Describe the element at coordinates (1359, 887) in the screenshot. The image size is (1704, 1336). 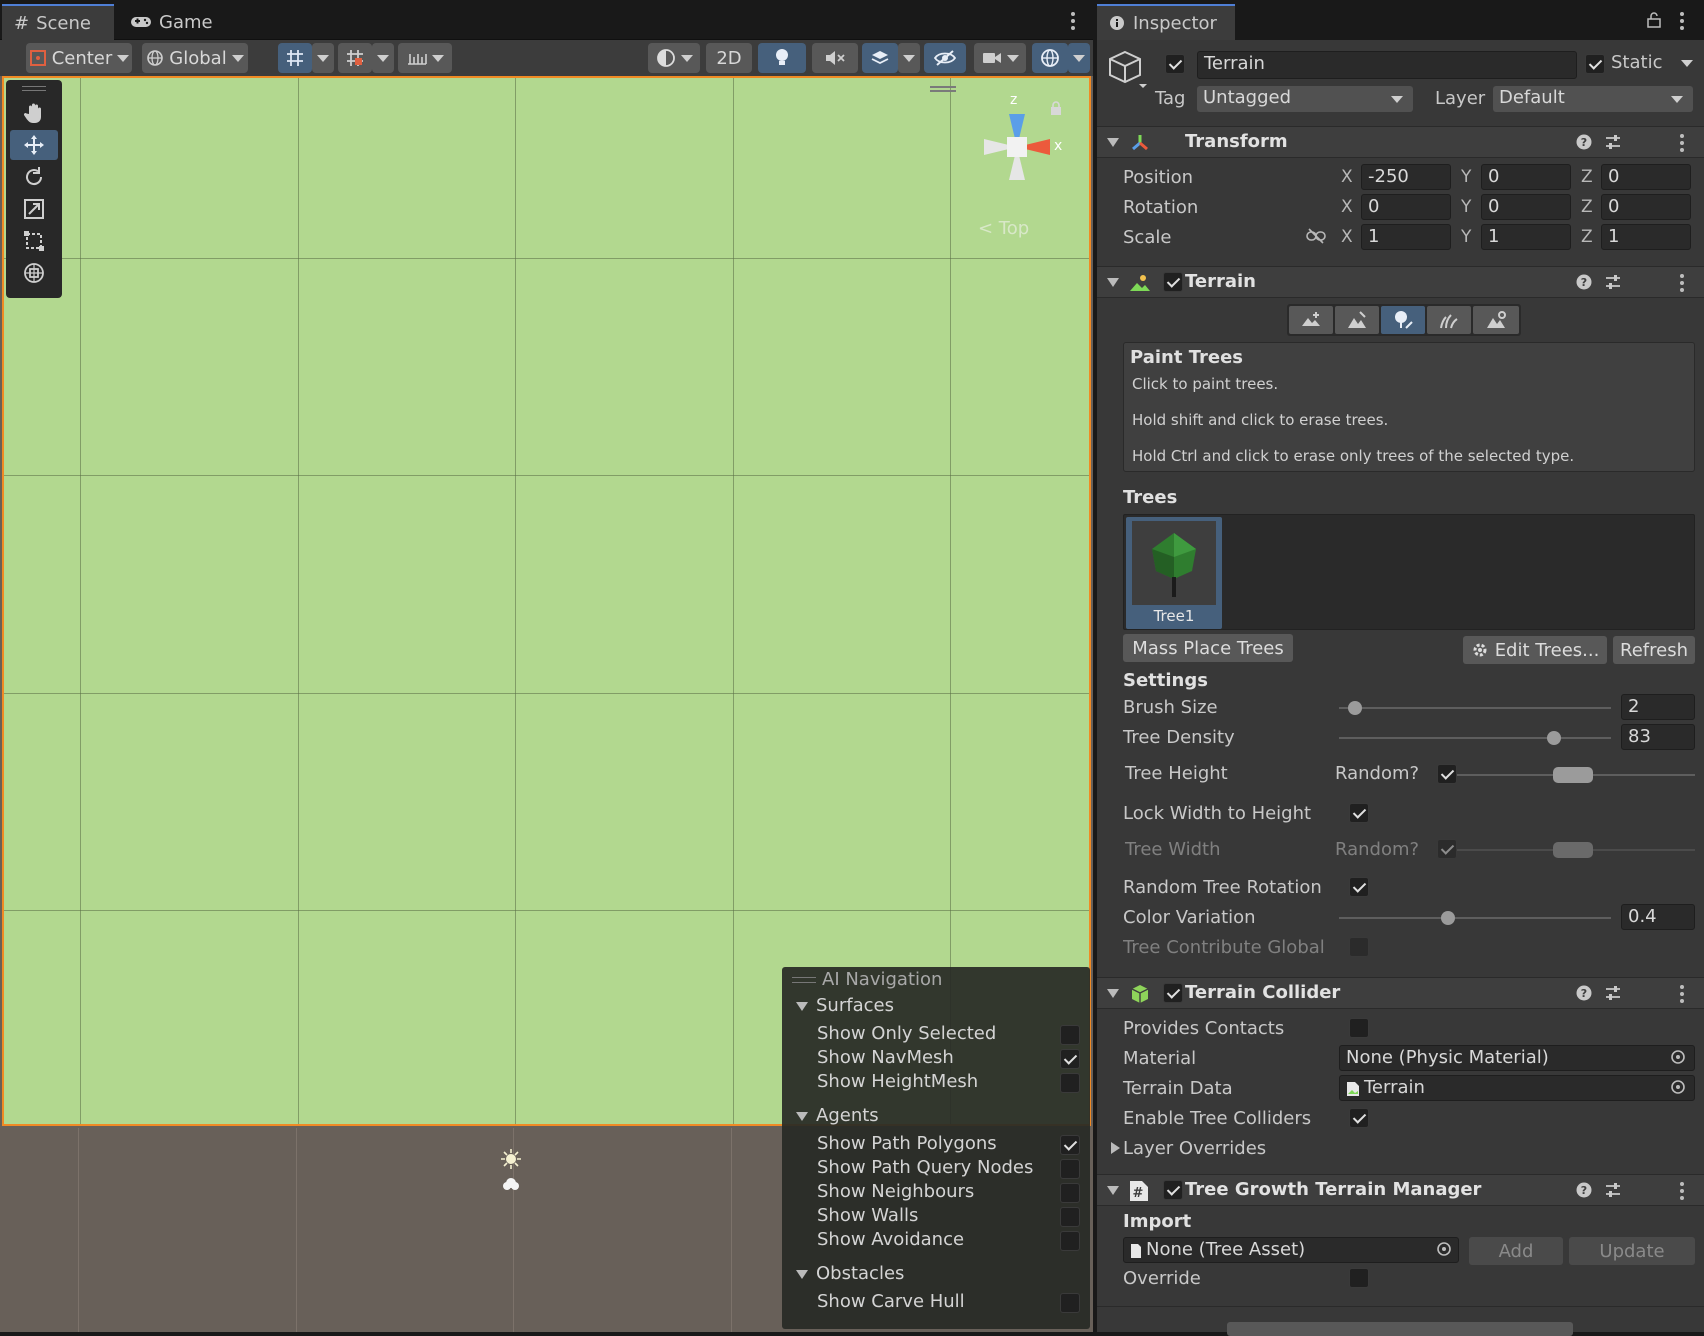
I see `random-rotation-checkbox` at that location.